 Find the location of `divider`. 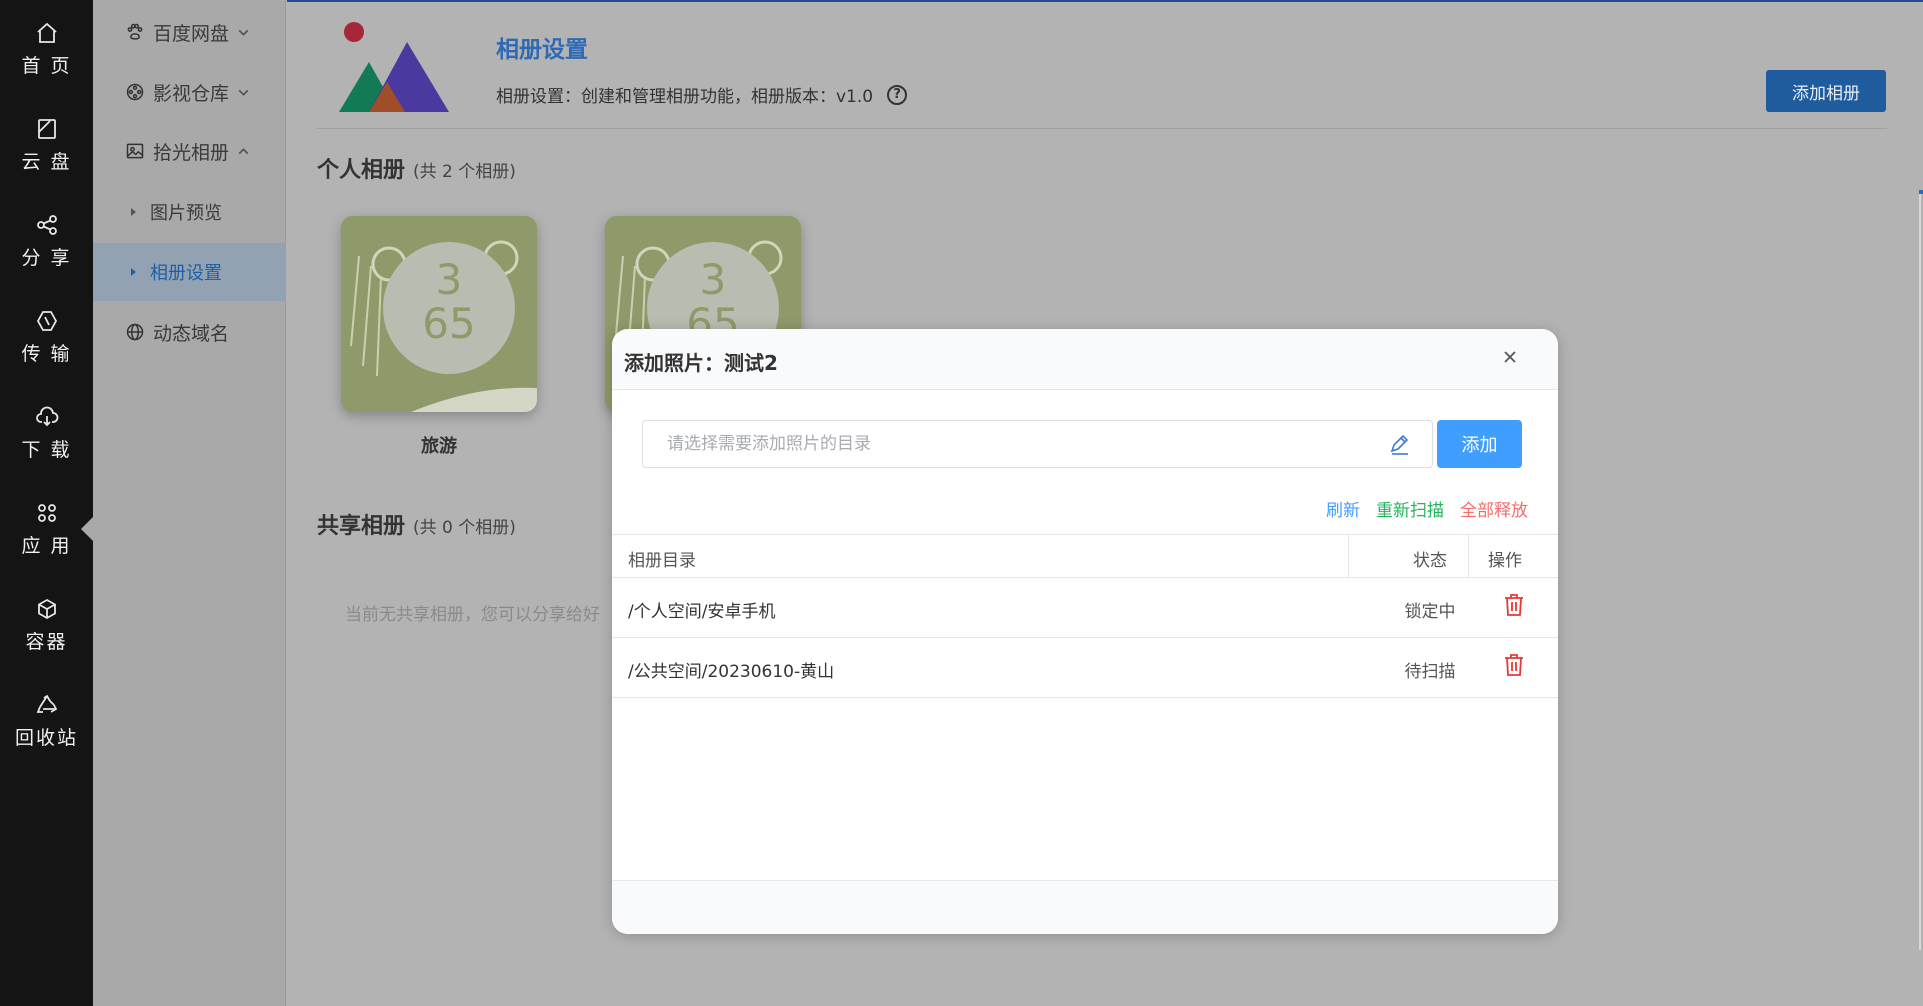

divider is located at coordinates (1102, 128).